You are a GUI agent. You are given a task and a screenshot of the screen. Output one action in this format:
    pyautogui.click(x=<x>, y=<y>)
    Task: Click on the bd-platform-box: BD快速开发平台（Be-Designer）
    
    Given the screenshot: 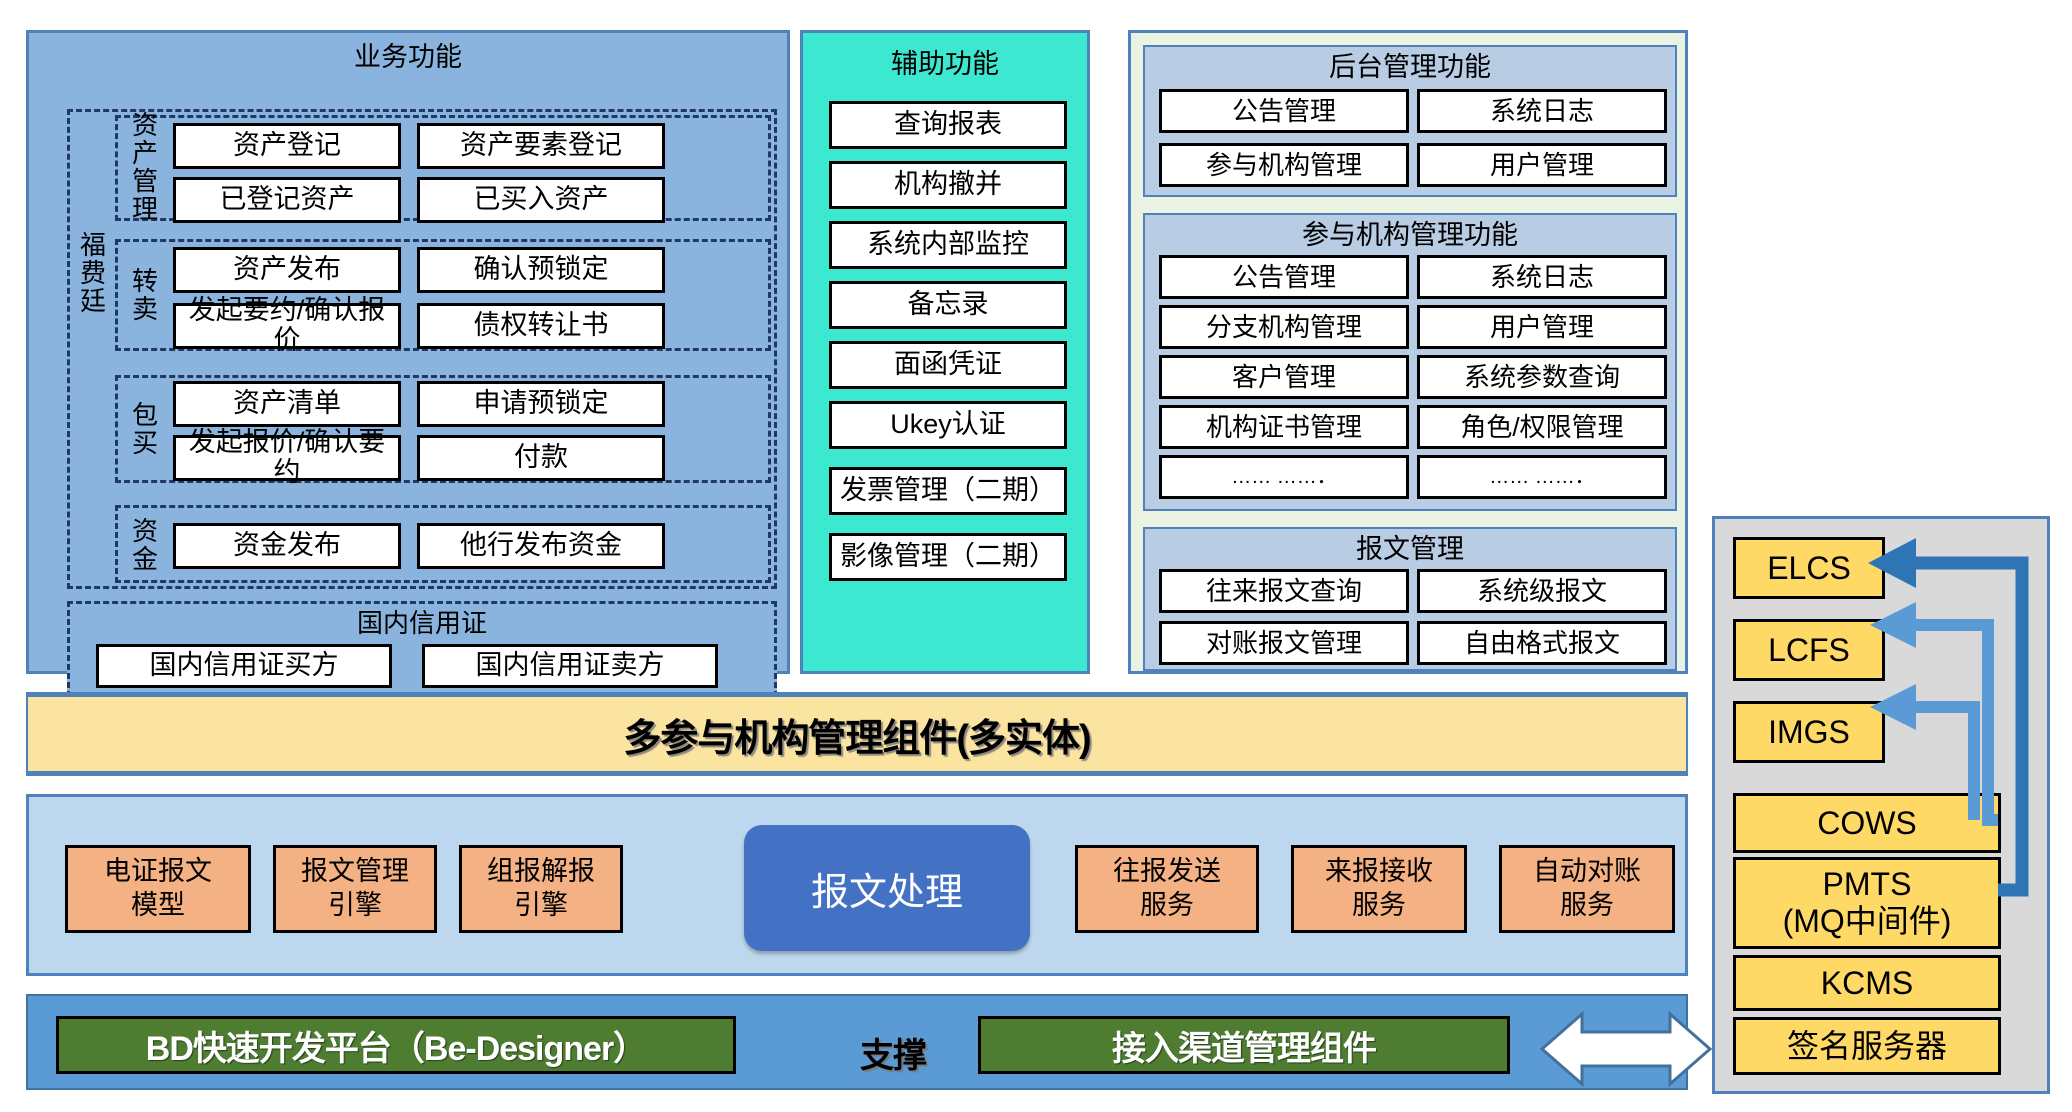 What is the action you would take?
    pyautogui.click(x=396, y=1045)
    